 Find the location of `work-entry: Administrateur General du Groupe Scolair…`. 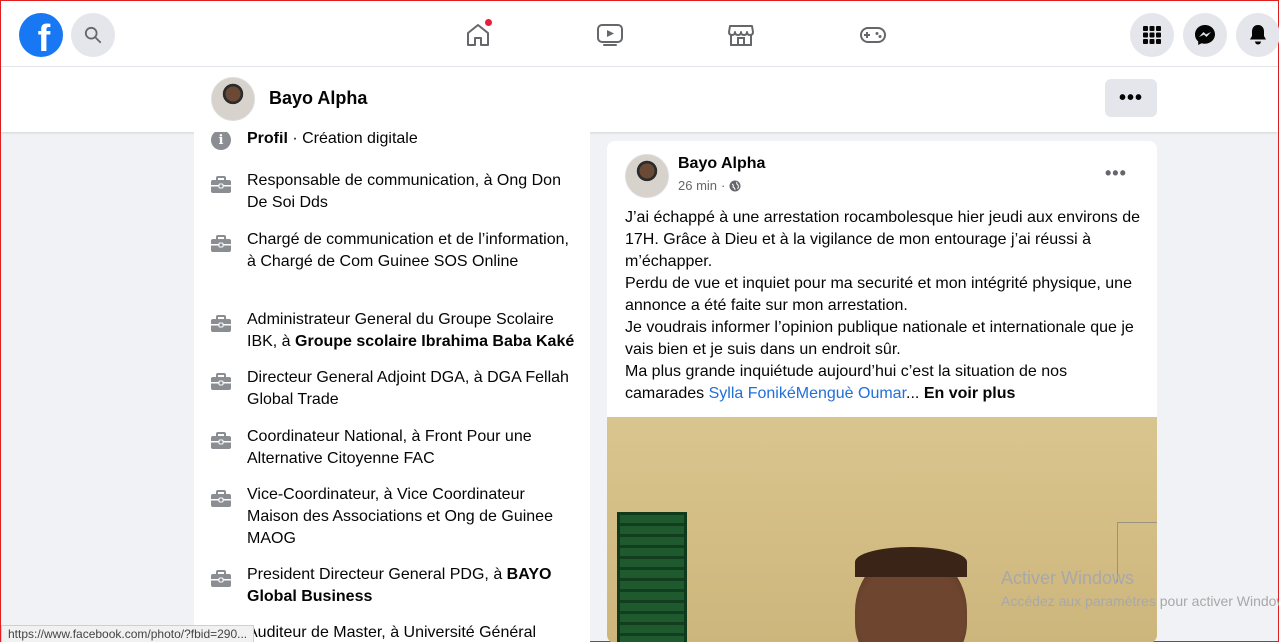

work-entry: Administrateur General du Groupe Scolair… is located at coordinates (411, 330).